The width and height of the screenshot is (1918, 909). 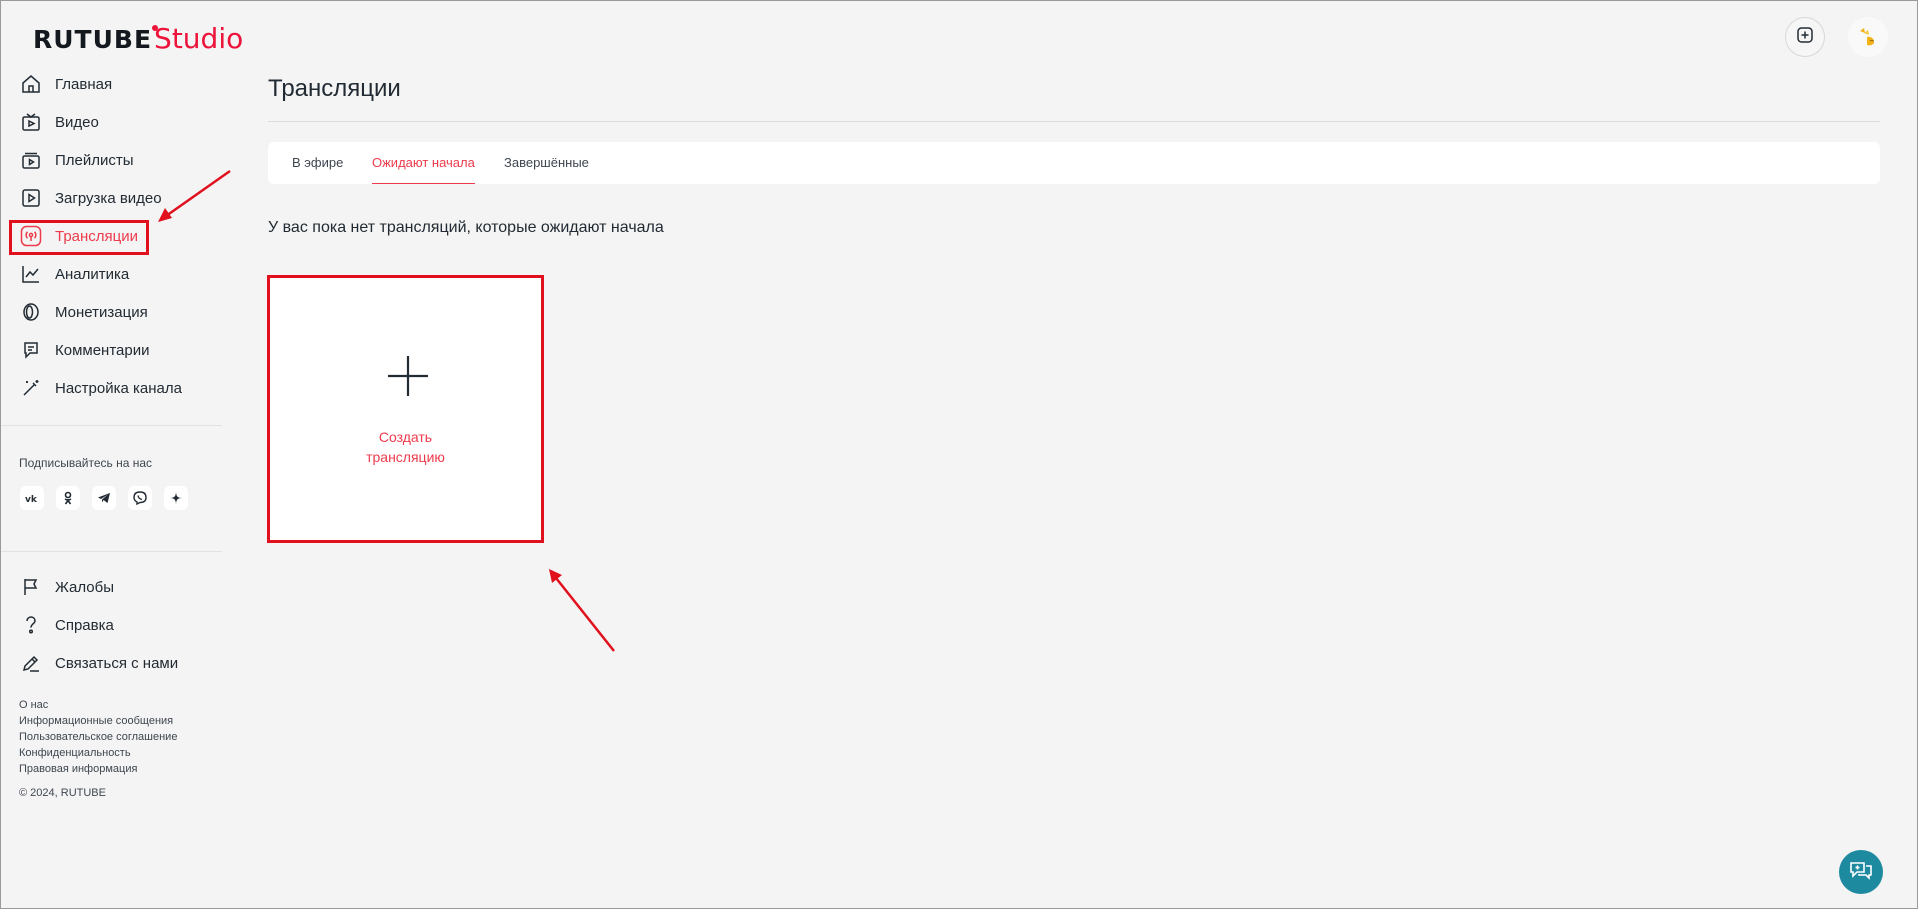 What do you see at coordinates (423, 163) in the screenshot?
I see `tab-upcoming: Ожидают начала` at bounding box center [423, 163].